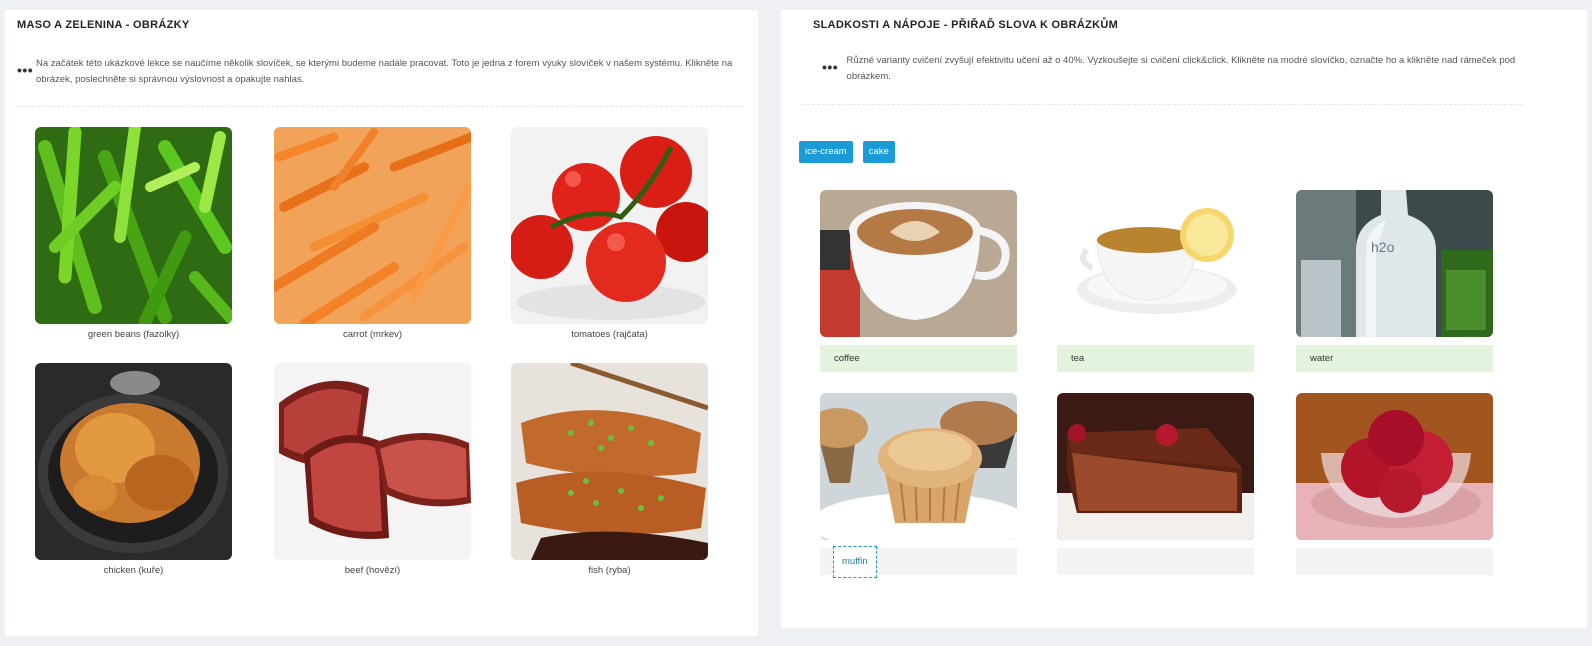  What do you see at coordinates (372, 334) in the screenshot?
I see `vocab-caption: carrot (mrkev)` at bounding box center [372, 334].